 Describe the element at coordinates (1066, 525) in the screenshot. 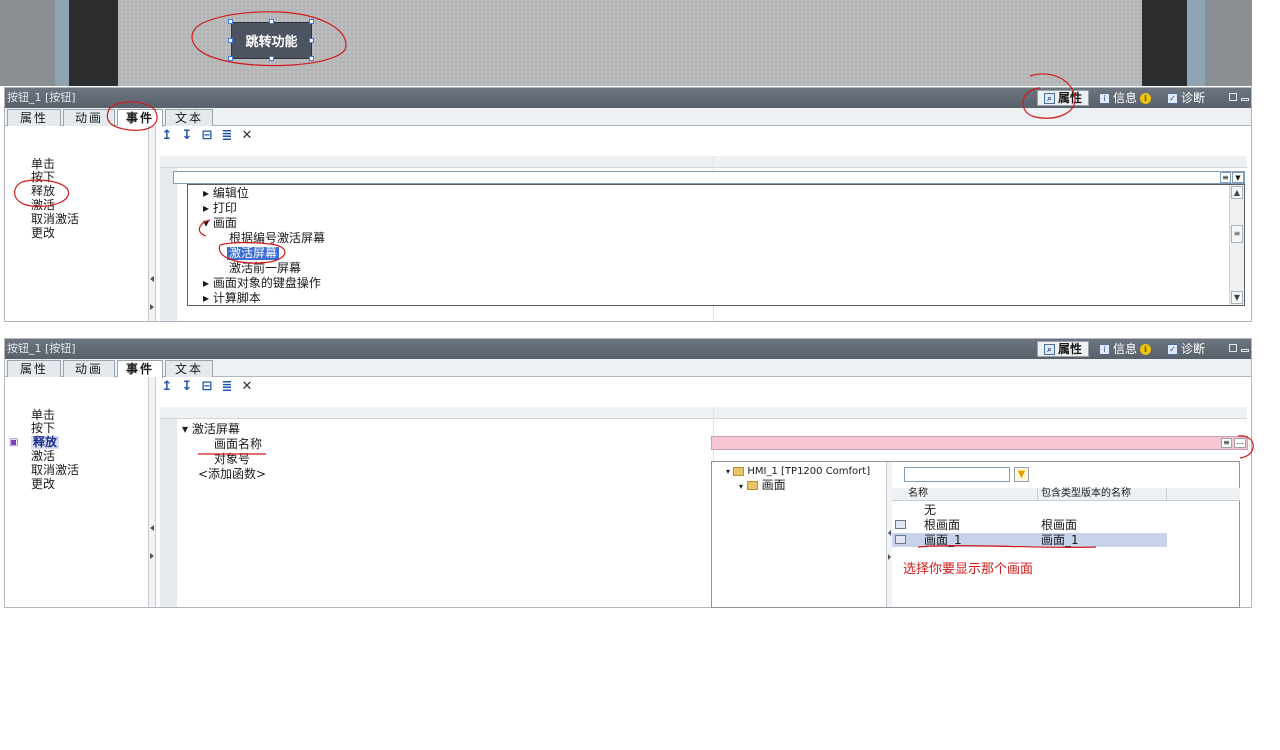

I see `table-row: 根画面 根画面` at that location.